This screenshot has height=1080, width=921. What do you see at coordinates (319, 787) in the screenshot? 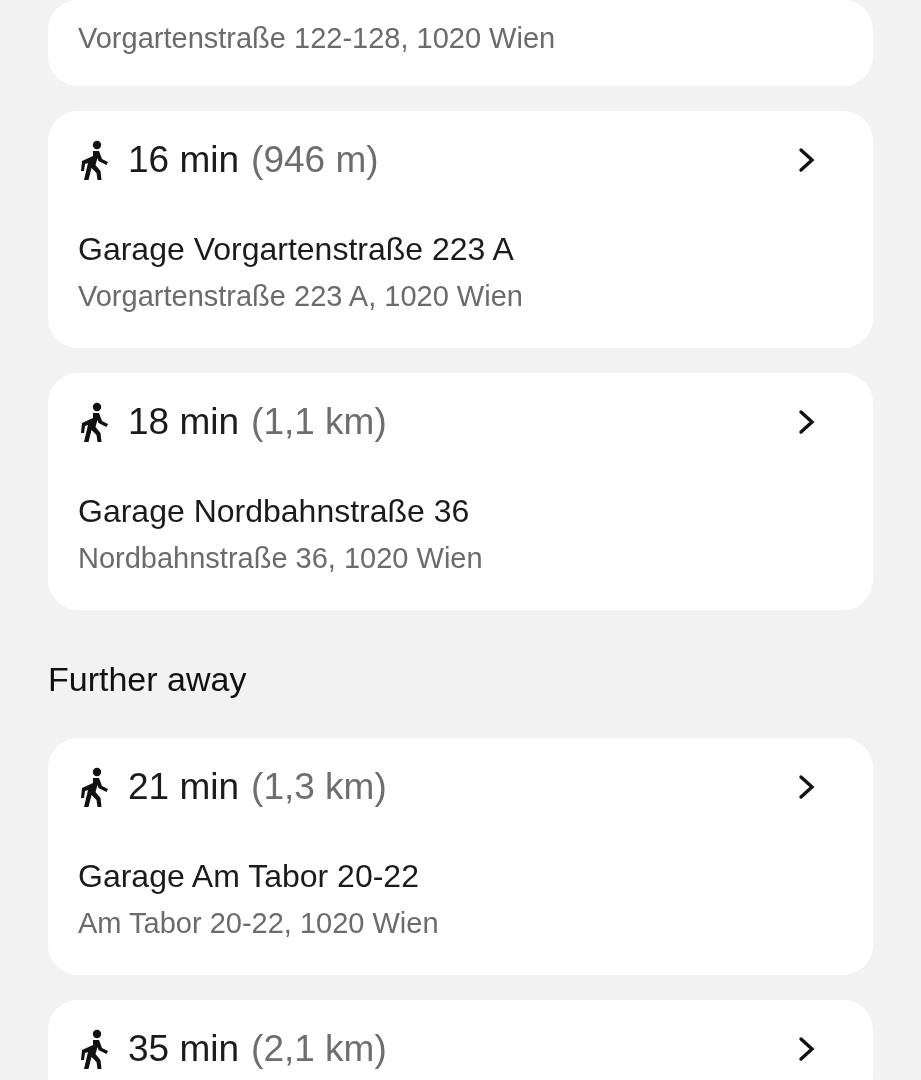
I see `distance: (1,3 km)` at bounding box center [319, 787].